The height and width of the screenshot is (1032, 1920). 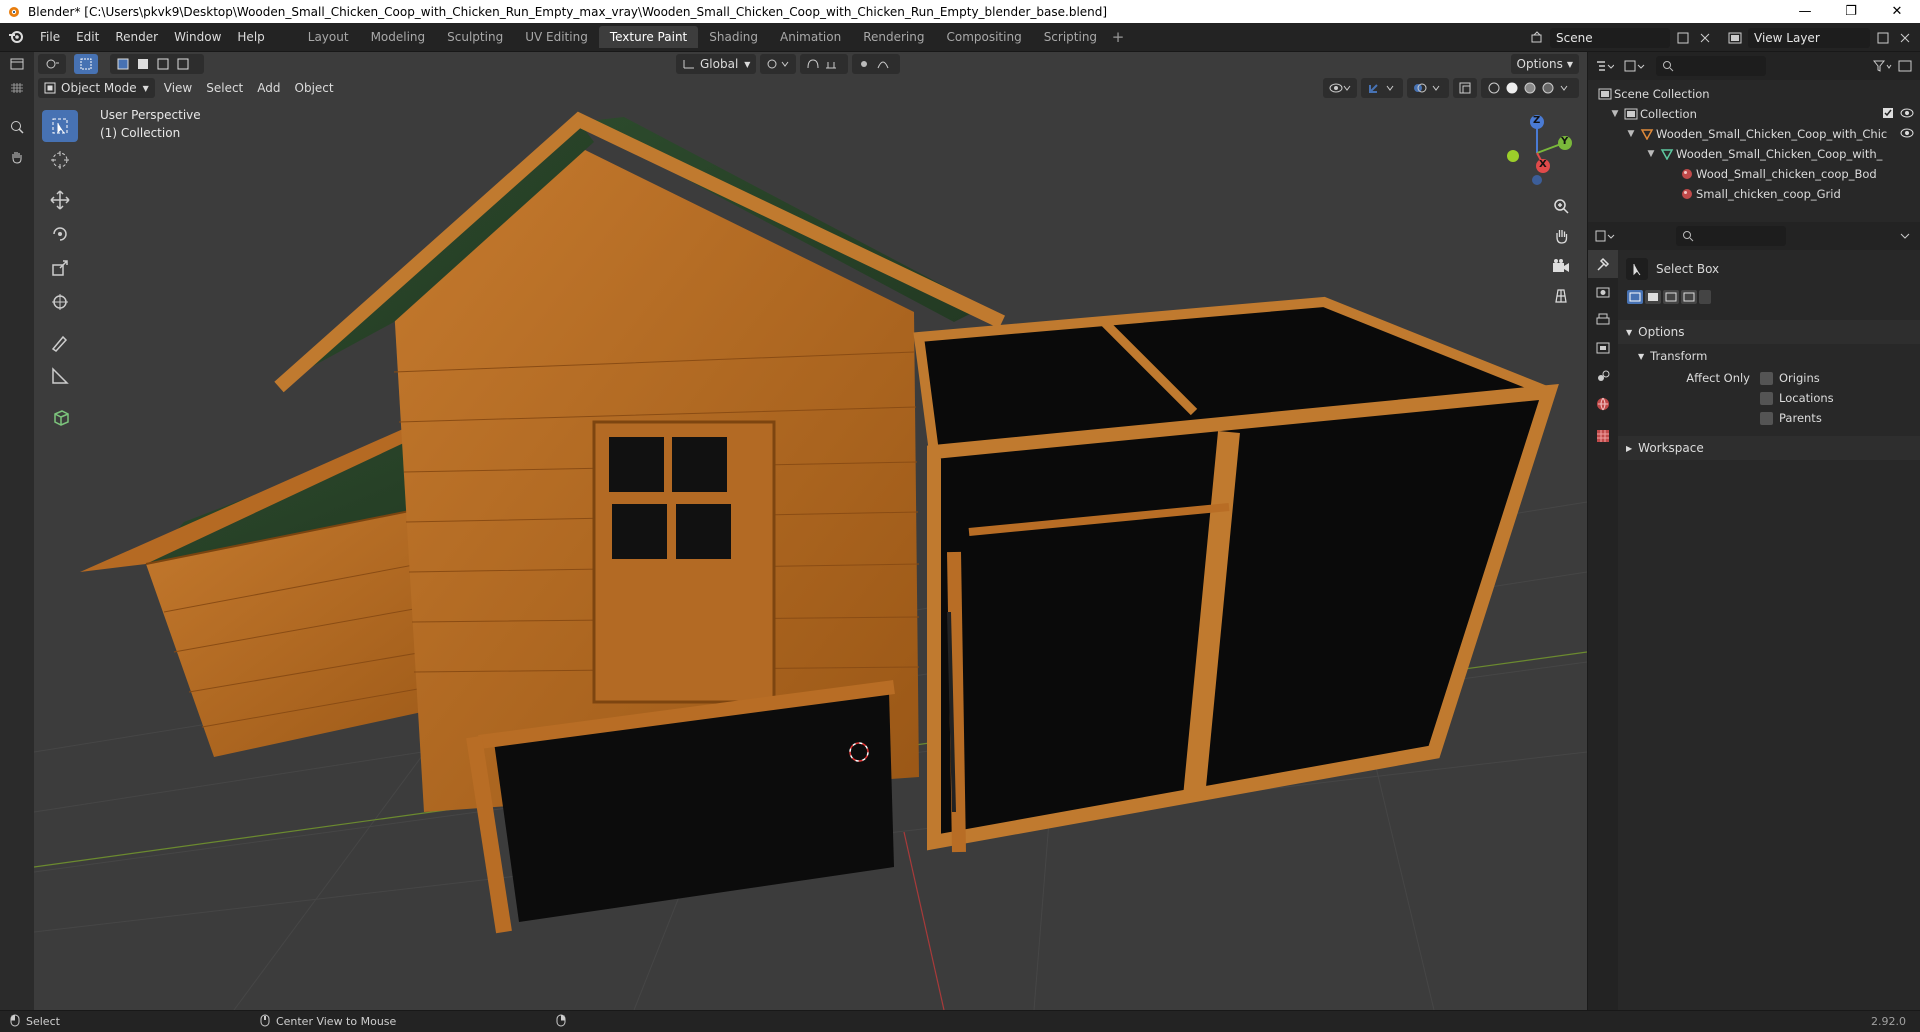 I want to click on transform-tool, so click(x=60, y=302).